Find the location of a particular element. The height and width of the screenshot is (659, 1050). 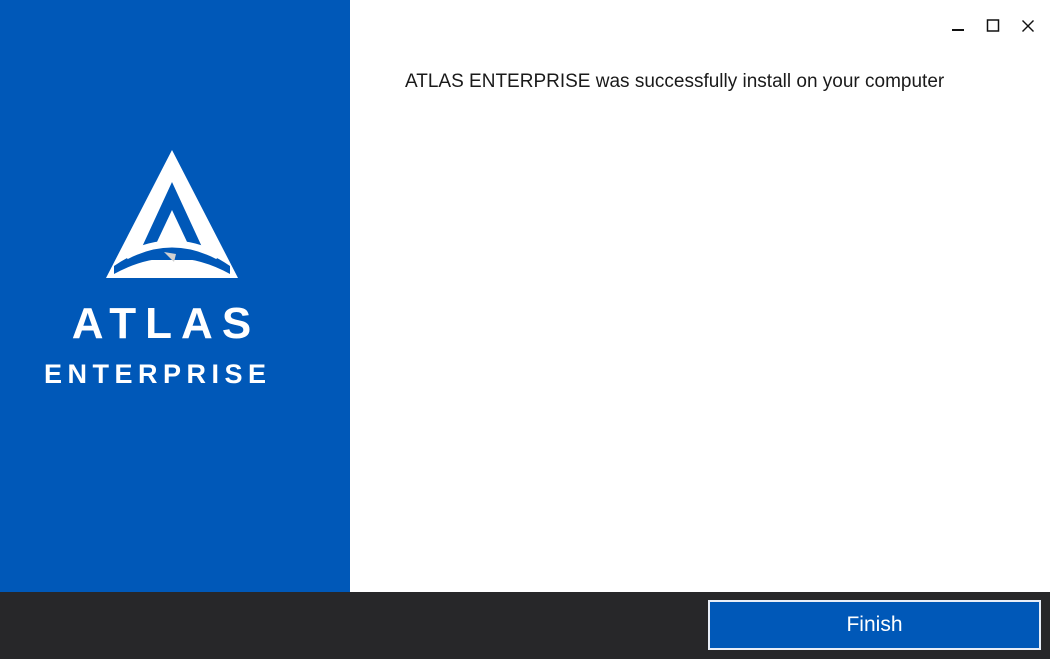

close-button is located at coordinates (1027, 26).